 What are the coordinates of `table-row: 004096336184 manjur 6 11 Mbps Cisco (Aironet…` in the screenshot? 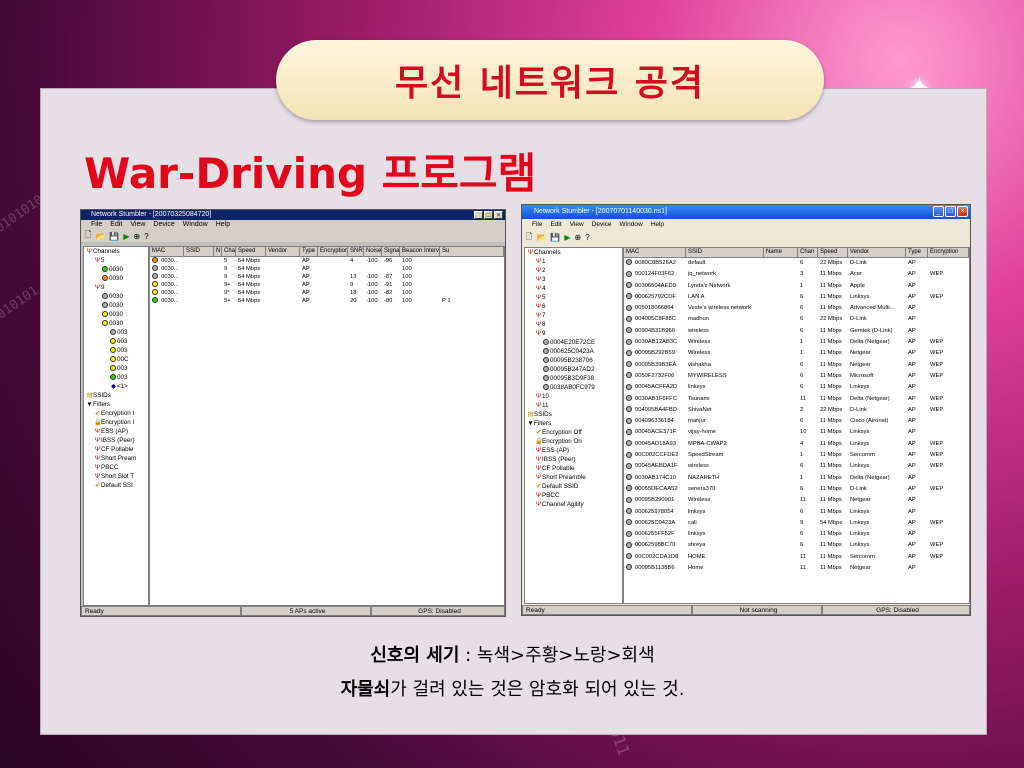 It's located at (796, 421).